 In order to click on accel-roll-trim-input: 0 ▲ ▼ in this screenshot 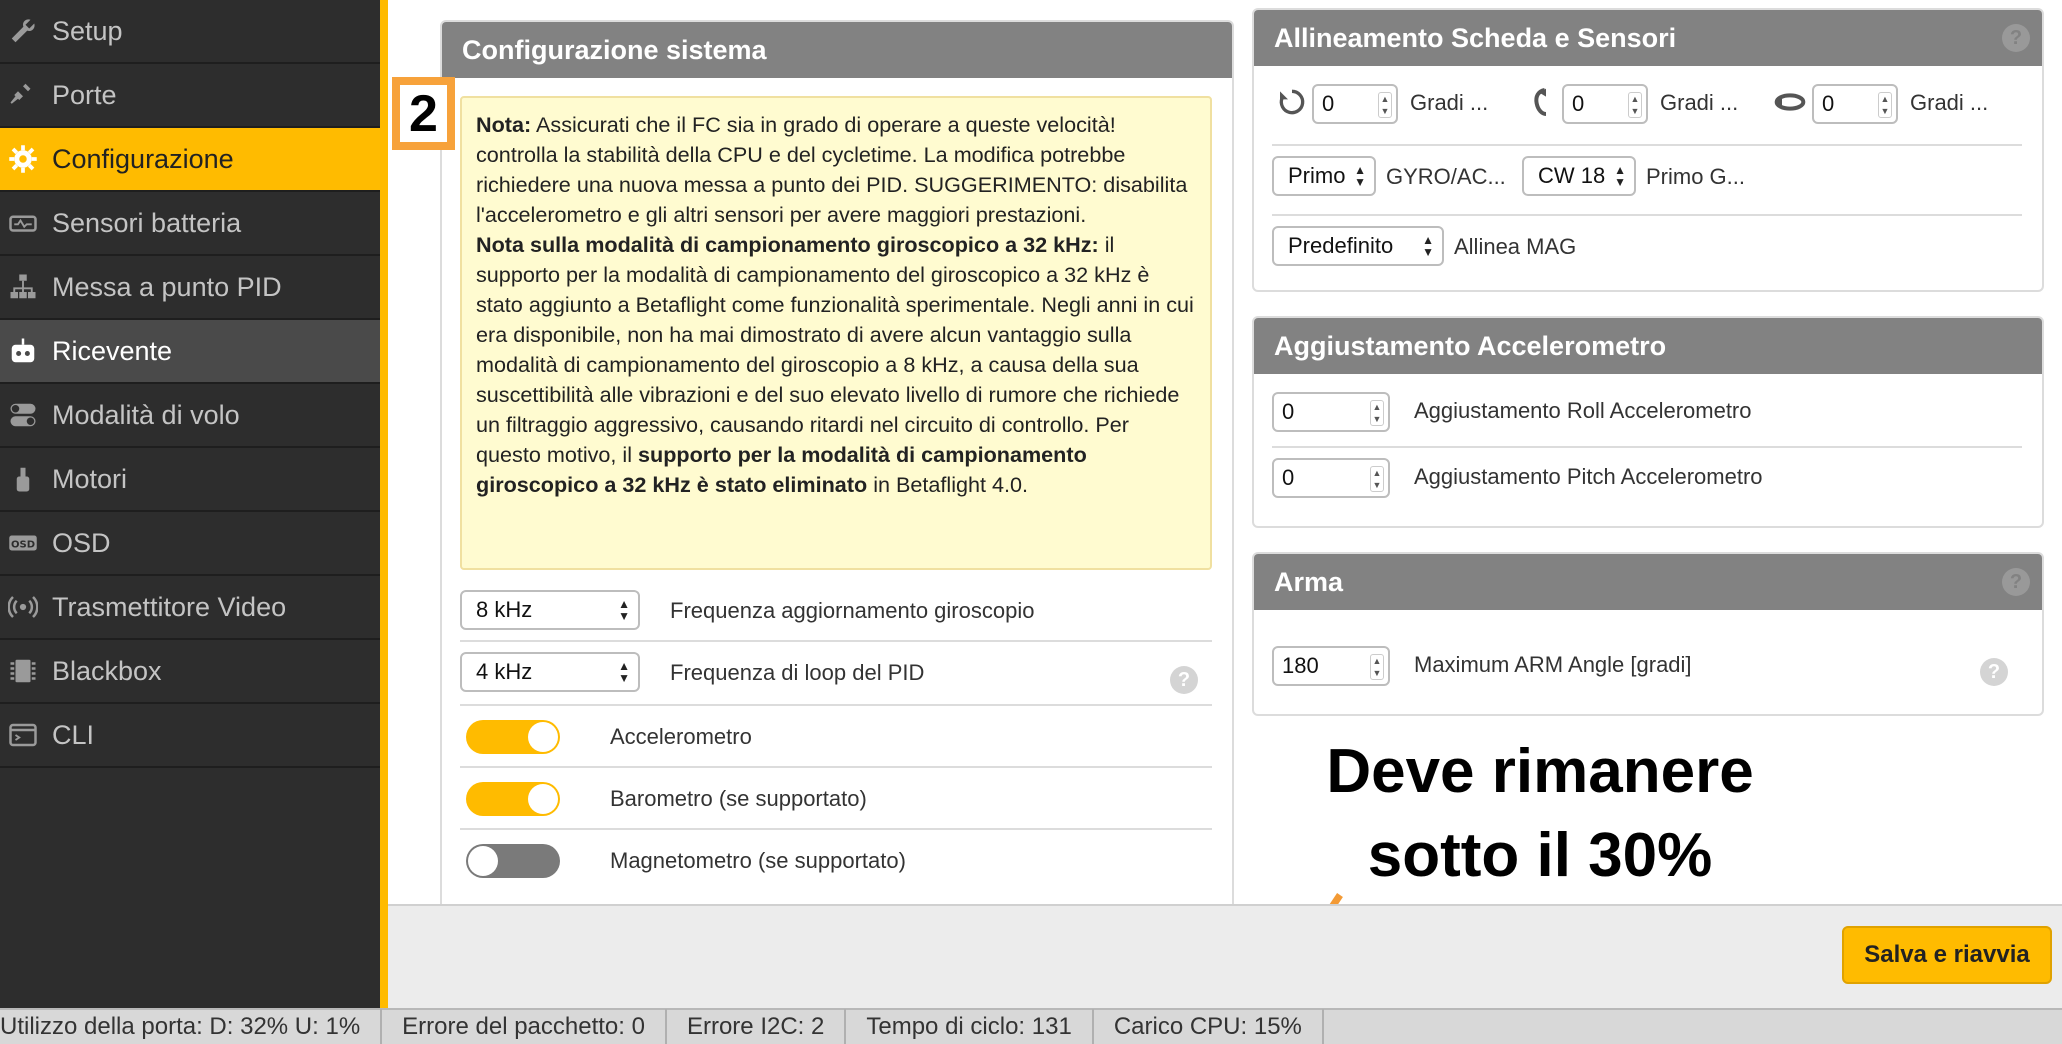, I will do `click(1331, 412)`.